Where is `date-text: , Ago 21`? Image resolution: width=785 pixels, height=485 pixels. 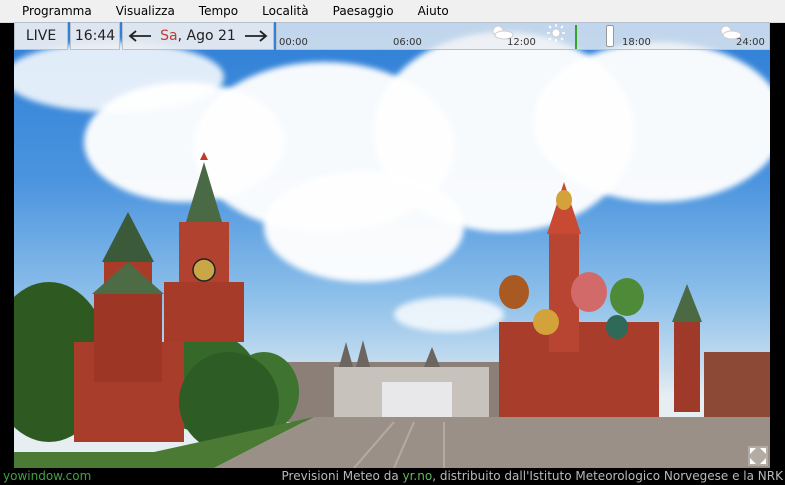
date-text: , Ago 21 is located at coordinates (206, 36).